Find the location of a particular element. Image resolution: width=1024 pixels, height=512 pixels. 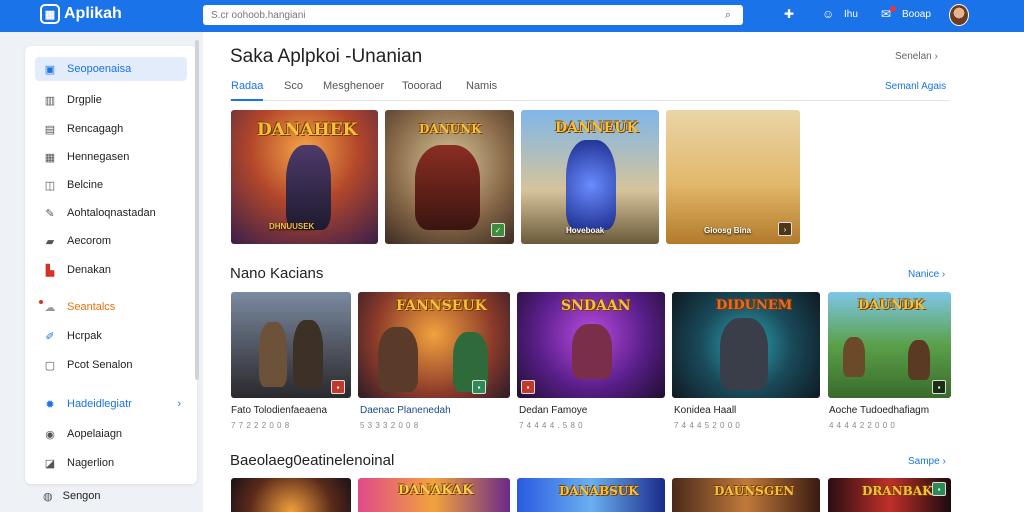

featured-card-2: DANUNK ✓ is located at coordinates (449, 177).